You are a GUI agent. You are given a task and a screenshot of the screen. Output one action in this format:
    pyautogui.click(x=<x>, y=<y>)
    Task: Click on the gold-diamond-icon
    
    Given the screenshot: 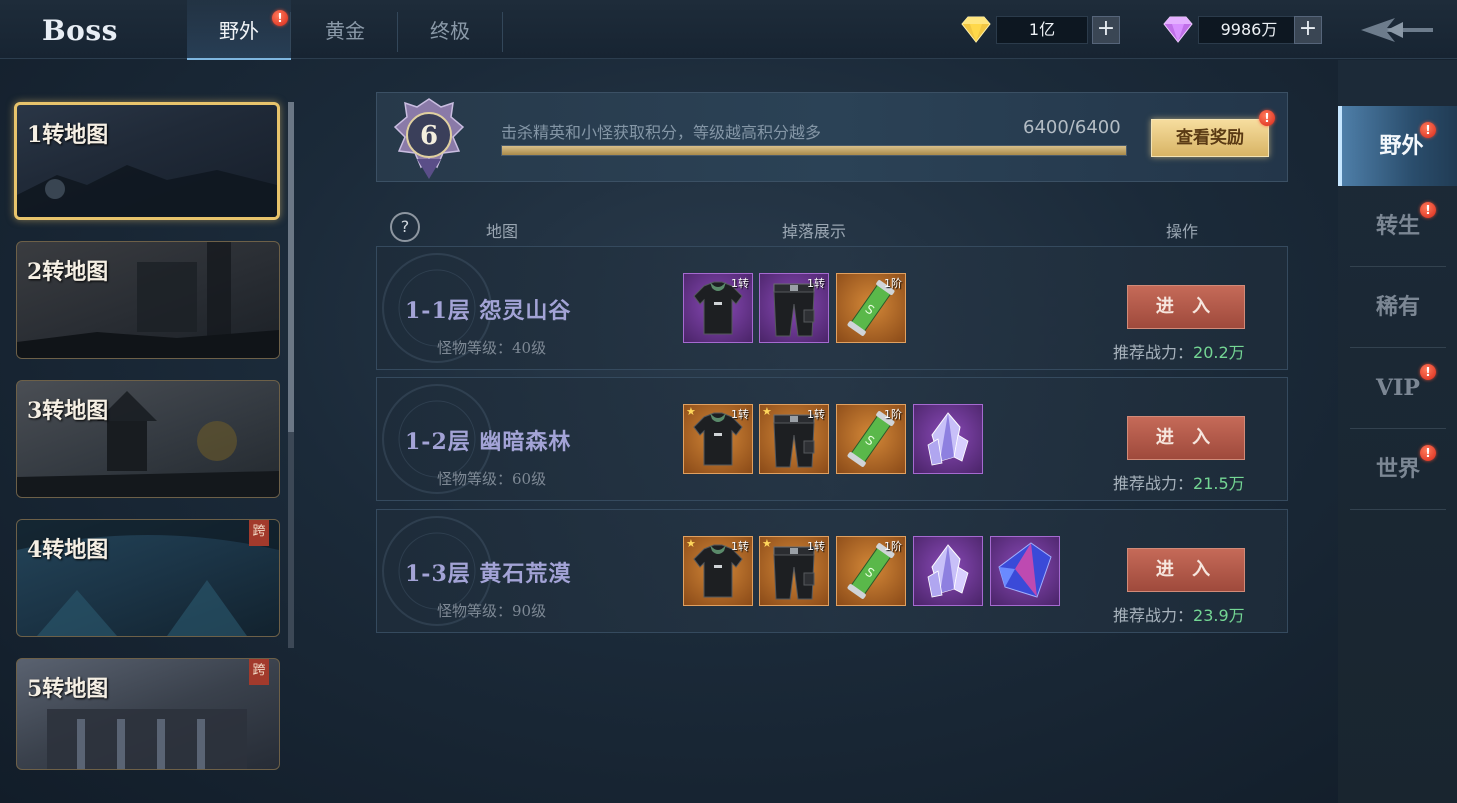 What is the action you would take?
    pyautogui.click(x=976, y=29)
    